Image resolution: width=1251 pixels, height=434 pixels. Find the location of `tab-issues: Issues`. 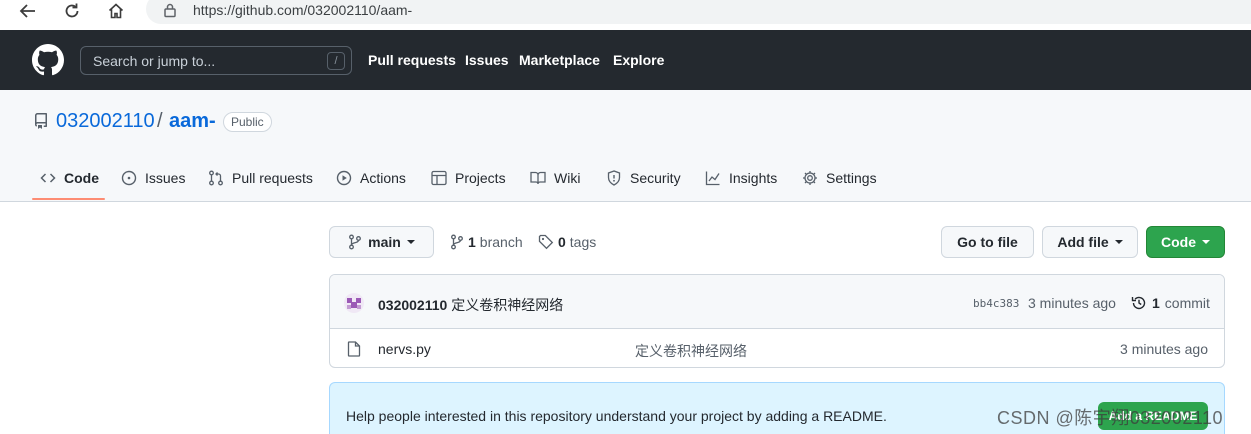

tab-issues: Issues is located at coordinates (153, 178).